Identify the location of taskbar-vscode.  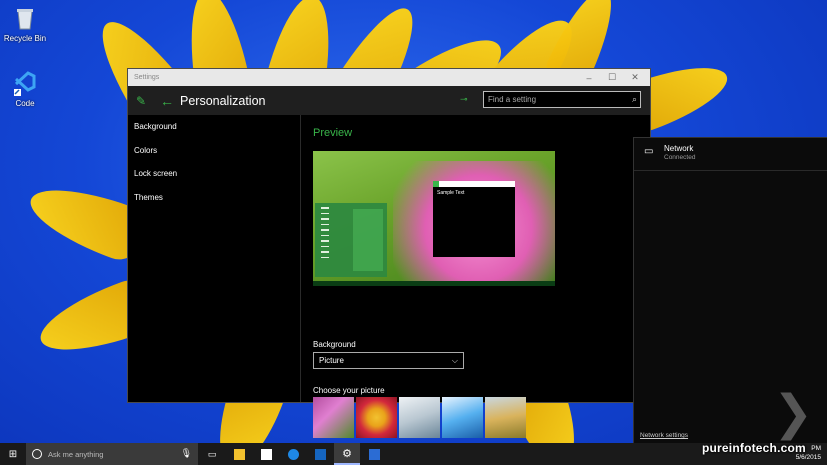
(374, 454).